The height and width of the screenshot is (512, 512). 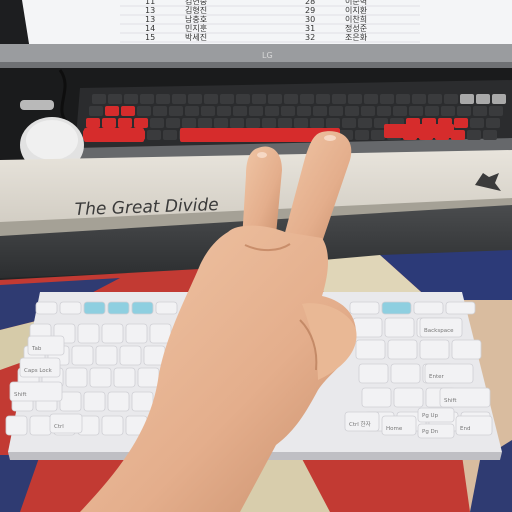 What do you see at coordinates (437, 377) in the screenshot?
I see `key-label: Enter` at bounding box center [437, 377].